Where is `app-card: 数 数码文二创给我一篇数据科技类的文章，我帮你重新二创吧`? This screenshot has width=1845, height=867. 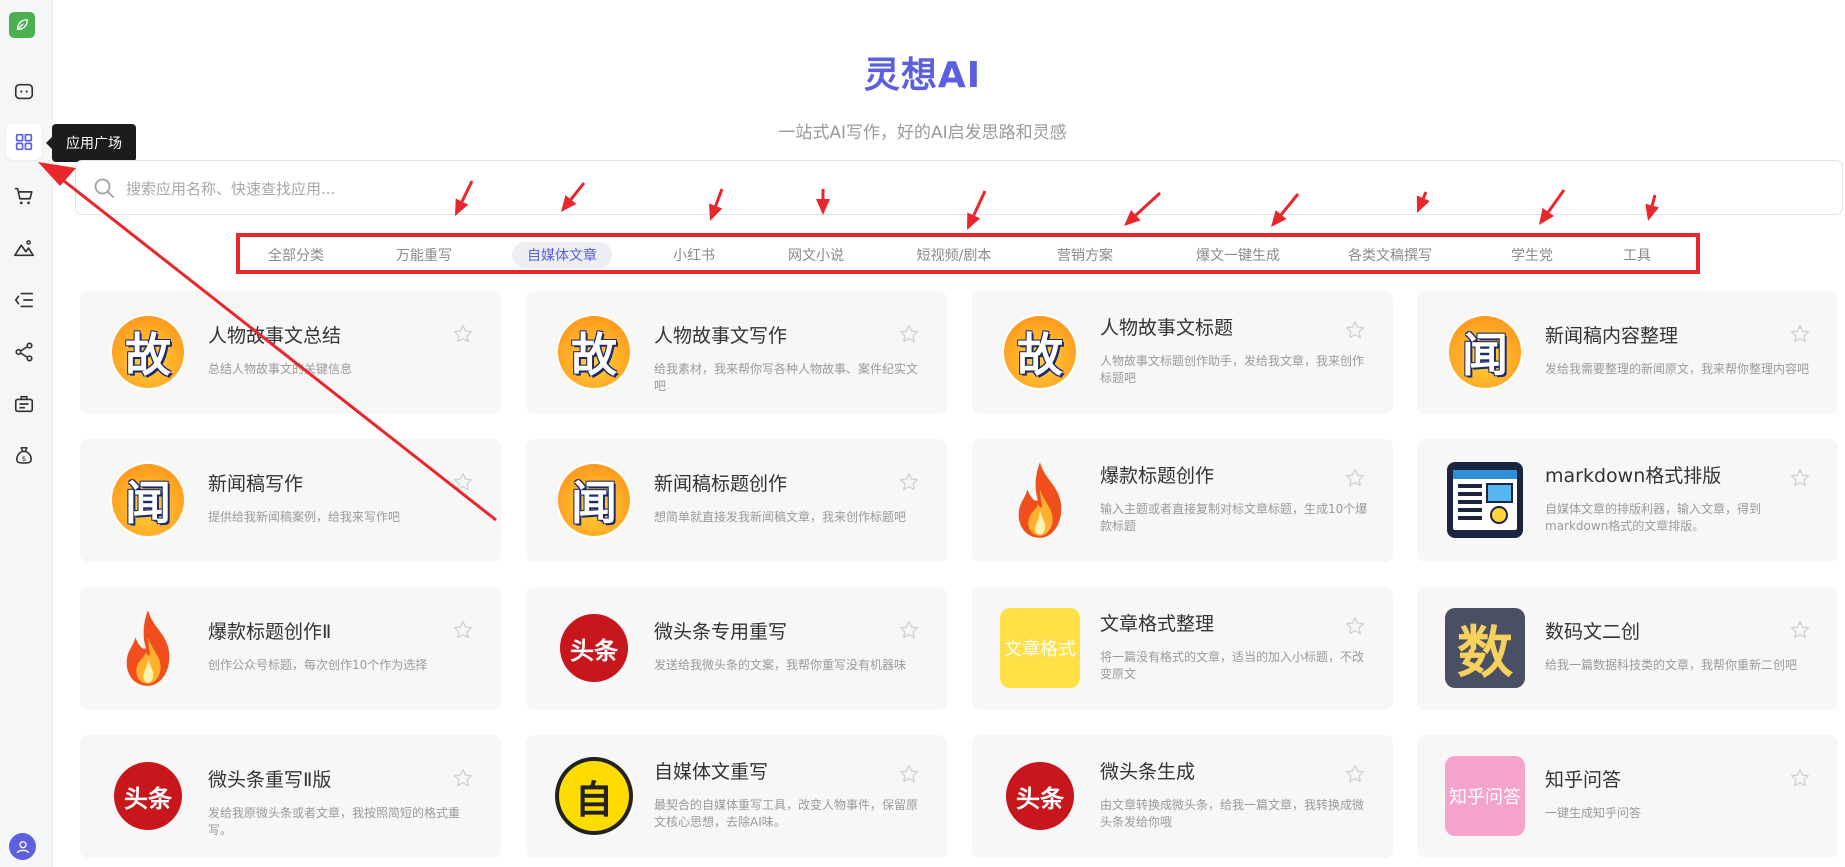 app-card: 数 数码文二创给我一篇数据科技类的文章，我帮你重新二创吧 is located at coordinates (1627, 648).